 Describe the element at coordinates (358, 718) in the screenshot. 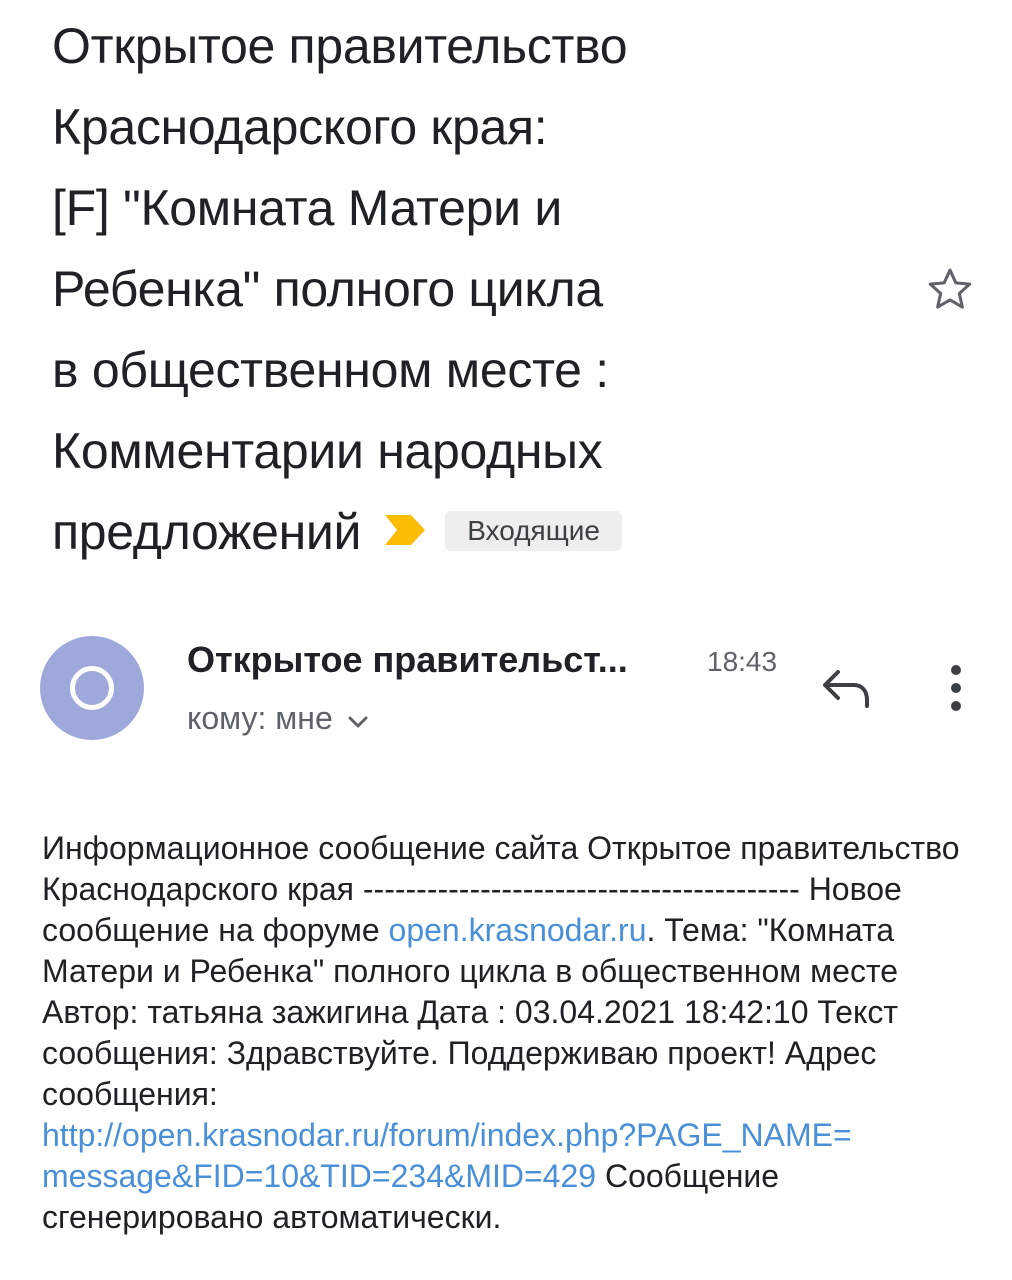

I see `chevron-down-icon` at that location.